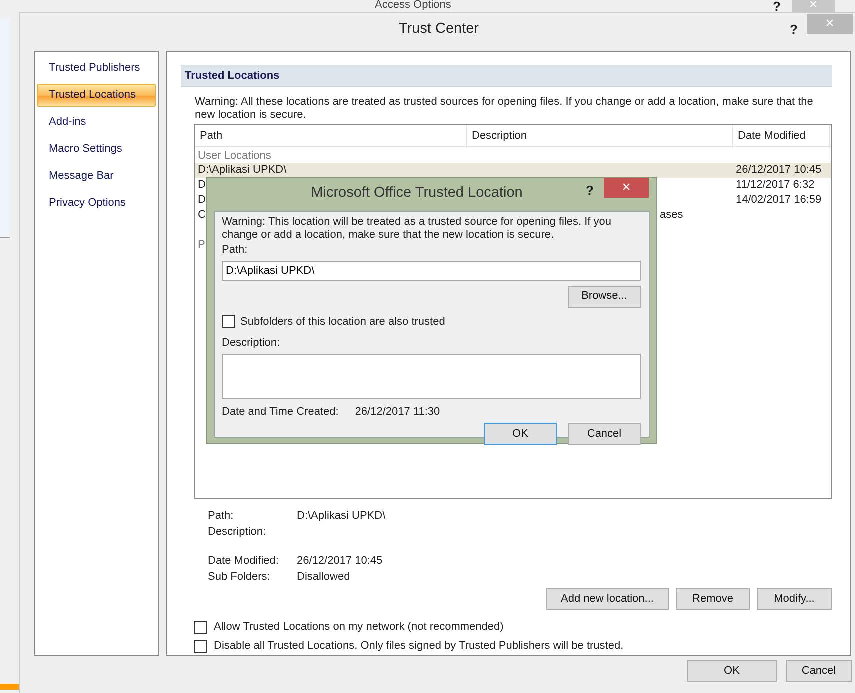 Image resolution: width=855 pixels, height=693 pixels. I want to click on window-title: Access Options, so click(413, 5).